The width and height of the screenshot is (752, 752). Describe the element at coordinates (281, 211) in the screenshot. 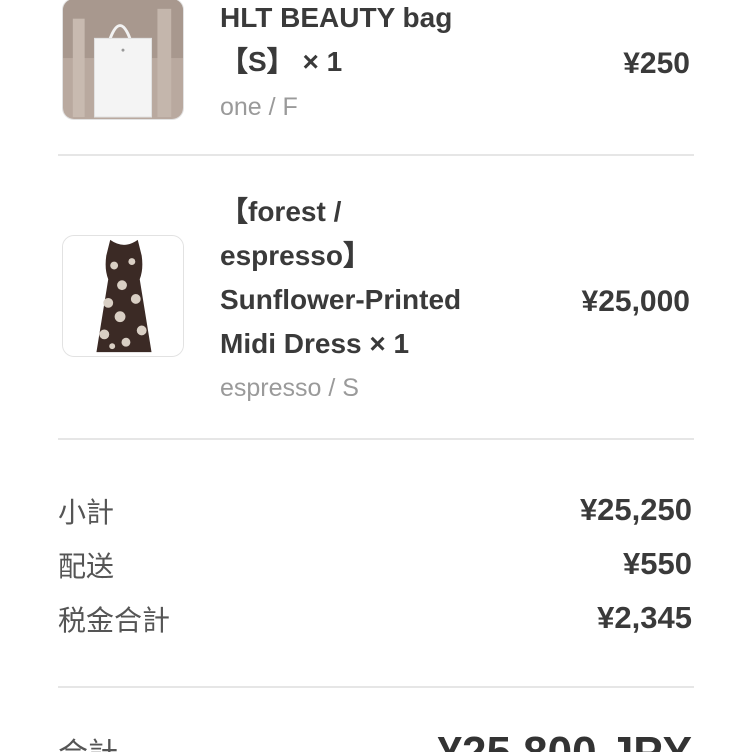

I see `item-name-line: 【forest /` at that location.